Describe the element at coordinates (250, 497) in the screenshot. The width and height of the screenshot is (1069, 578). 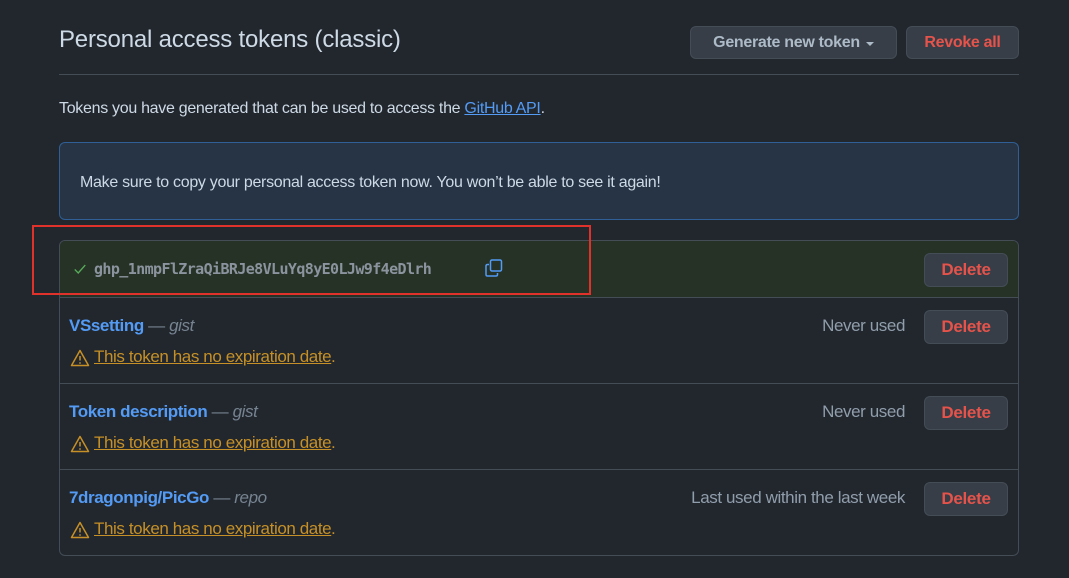
I see `token-scope: repo` at that location.